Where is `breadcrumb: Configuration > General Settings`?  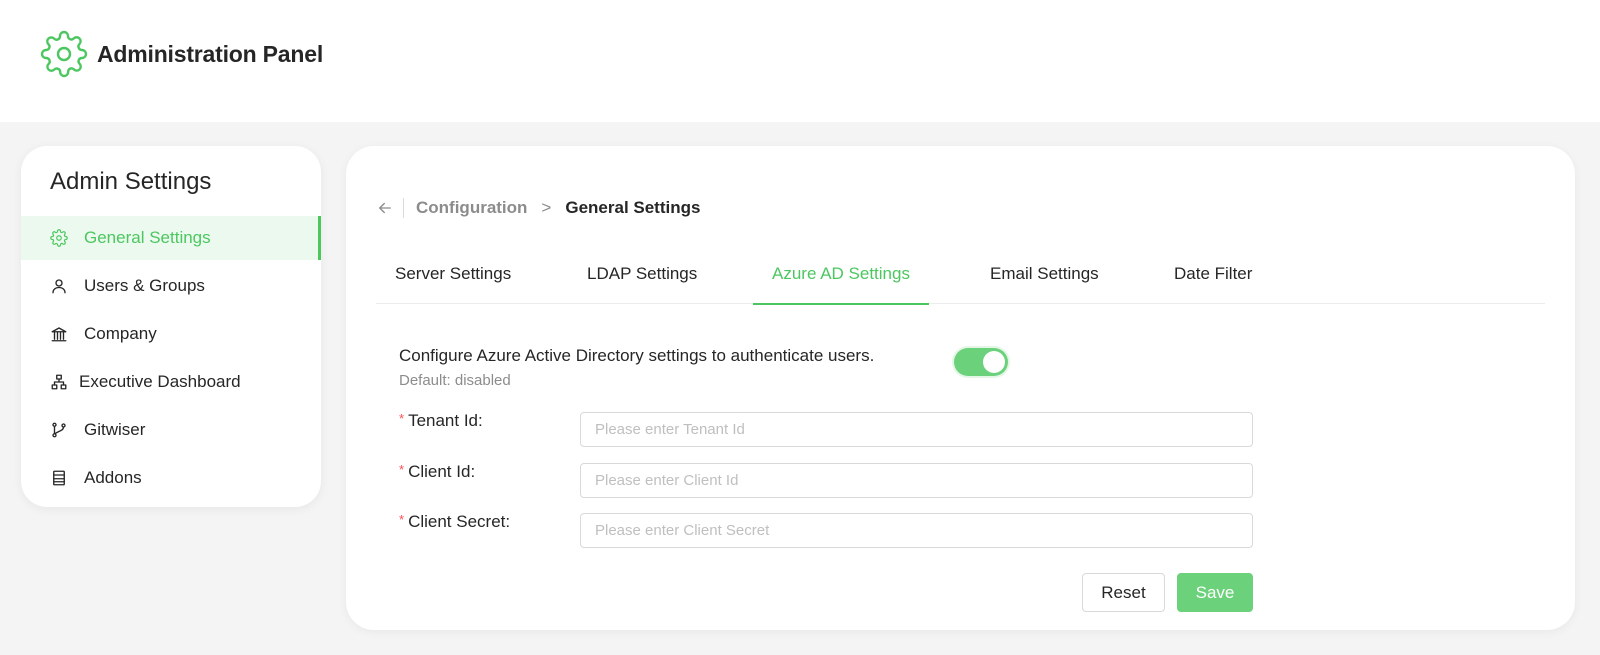 breadcrumb: Configuration > General Settings is located at coordinates (538, 208).